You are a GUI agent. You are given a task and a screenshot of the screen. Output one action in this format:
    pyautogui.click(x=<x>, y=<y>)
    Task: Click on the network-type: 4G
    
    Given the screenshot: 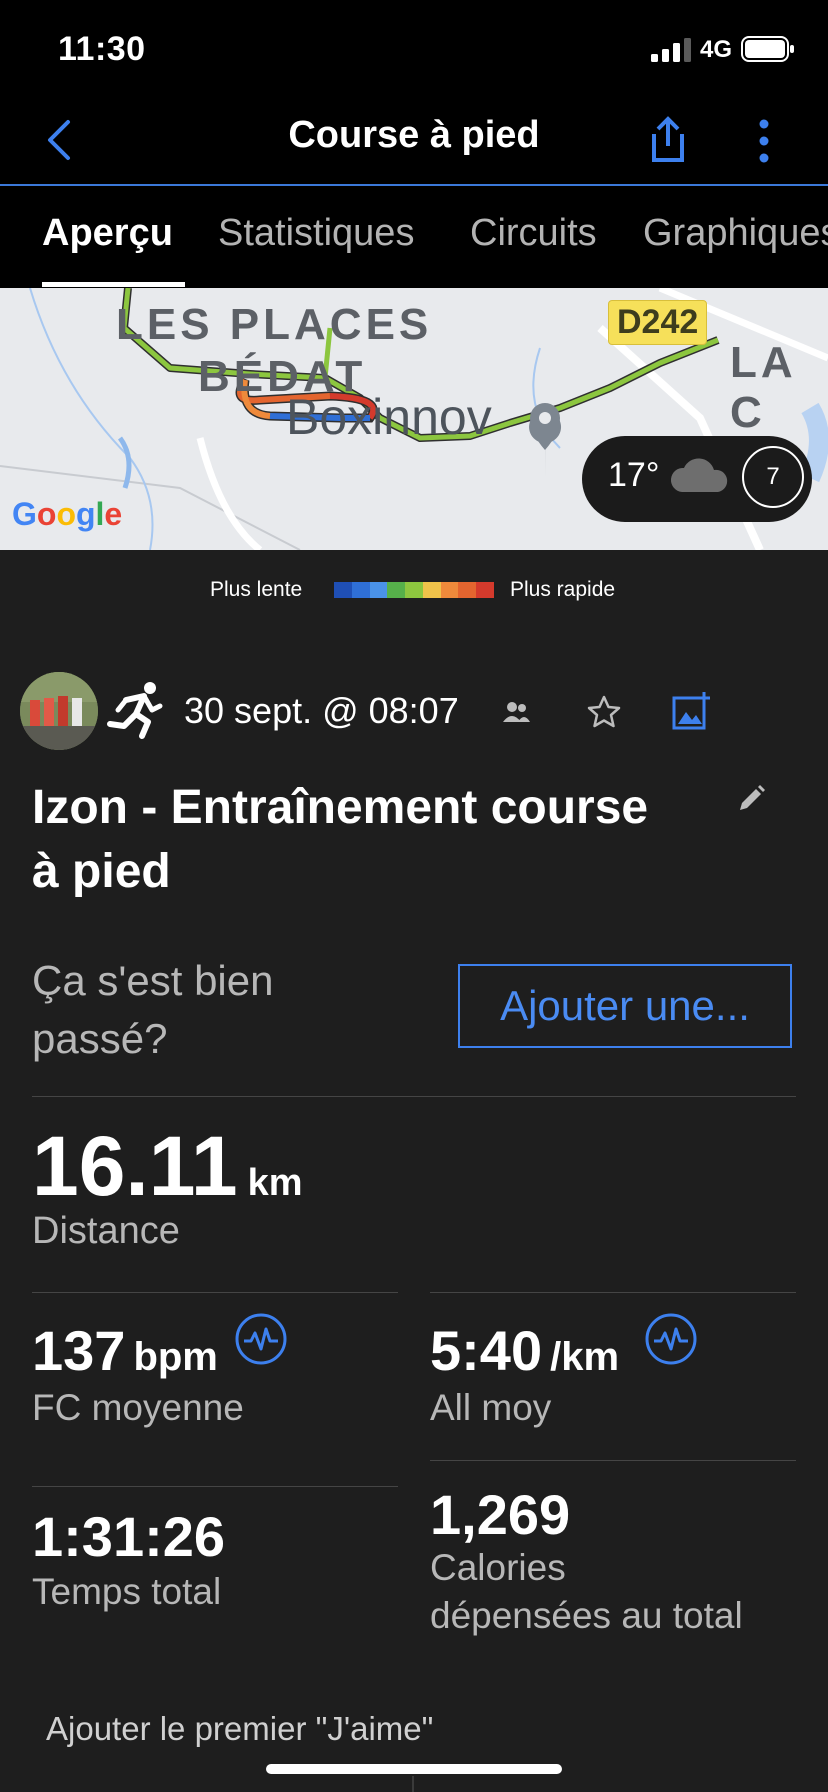 What is the action you would take?
    pyautogui.click(x=716, y=49)
    